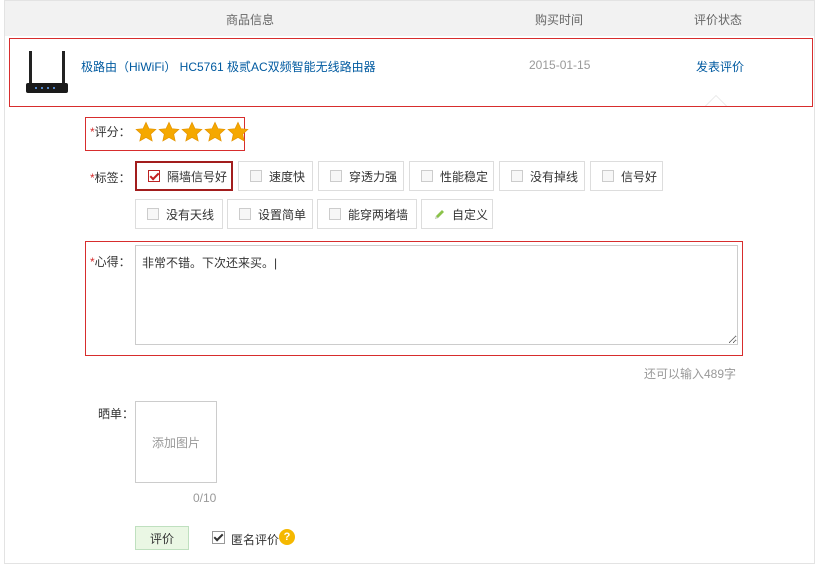 The width and height of the screenshot is (819, 566). What do you see at coordinates (559, 20) in the screenshot?
I see `header-purchase-time: 购买时间` at bounding box center [559, 20].